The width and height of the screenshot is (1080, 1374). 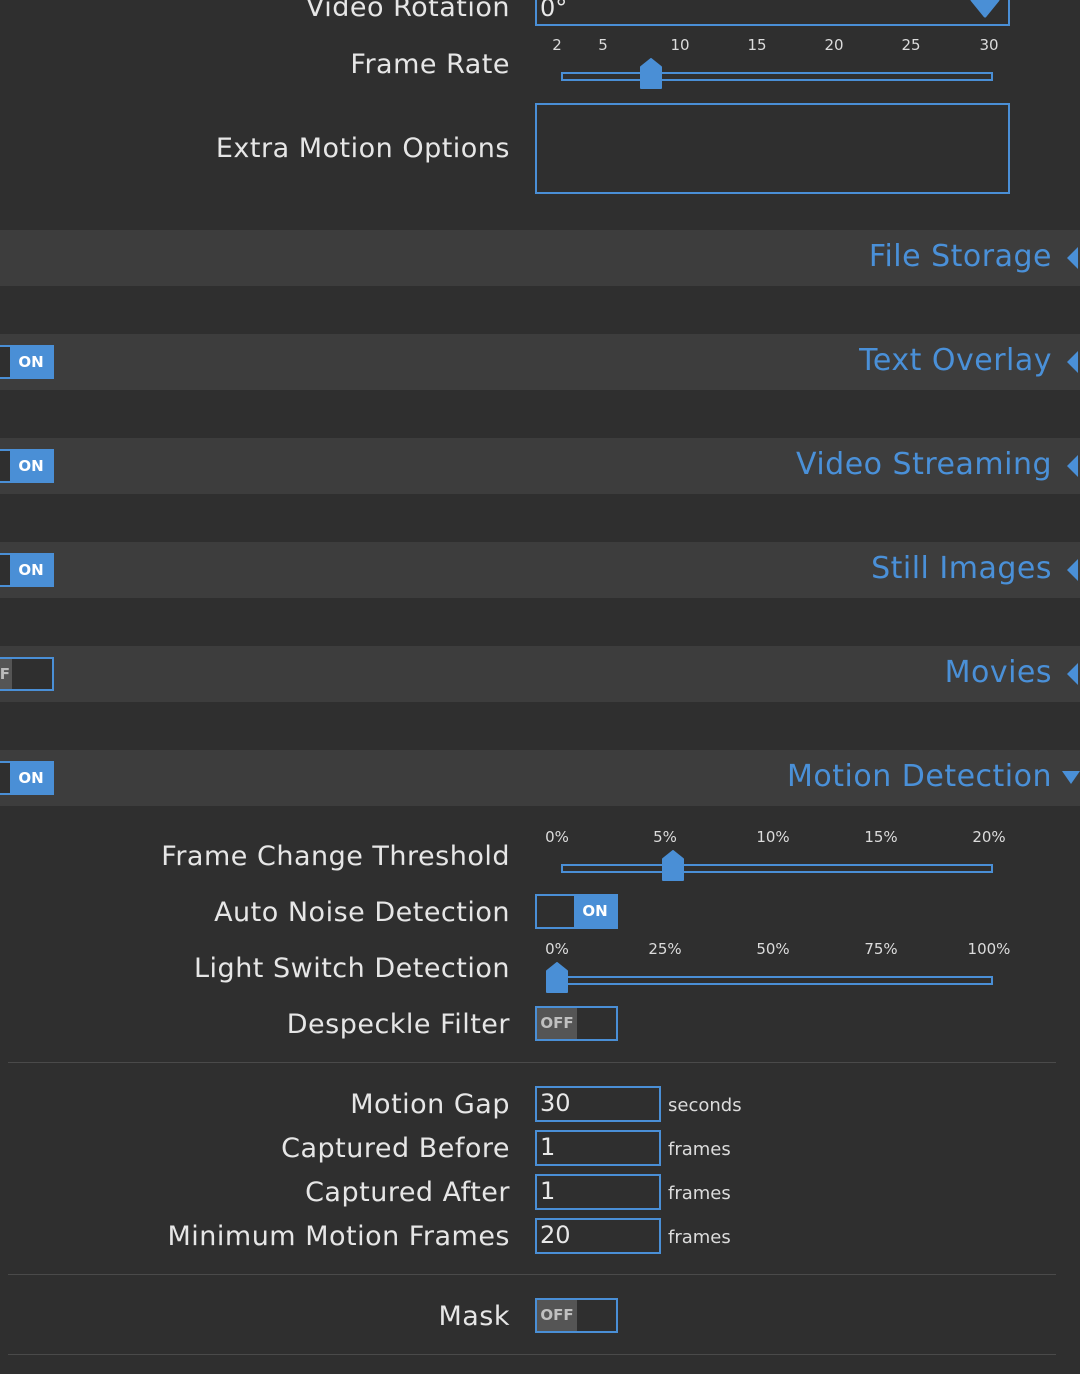 I want to click on section-video-streaming: ON Video Streaming, so click(x=540, y=466).